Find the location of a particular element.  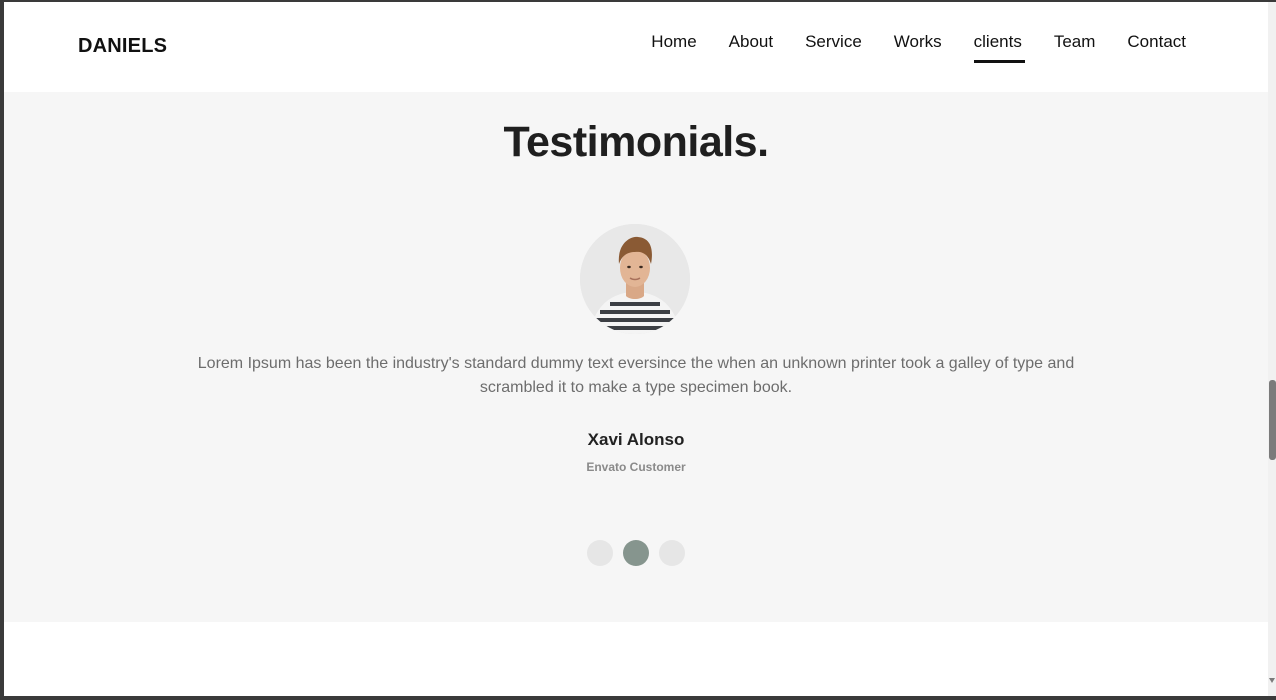

section-title: Testimonials. is located at coordinates (636, 142).